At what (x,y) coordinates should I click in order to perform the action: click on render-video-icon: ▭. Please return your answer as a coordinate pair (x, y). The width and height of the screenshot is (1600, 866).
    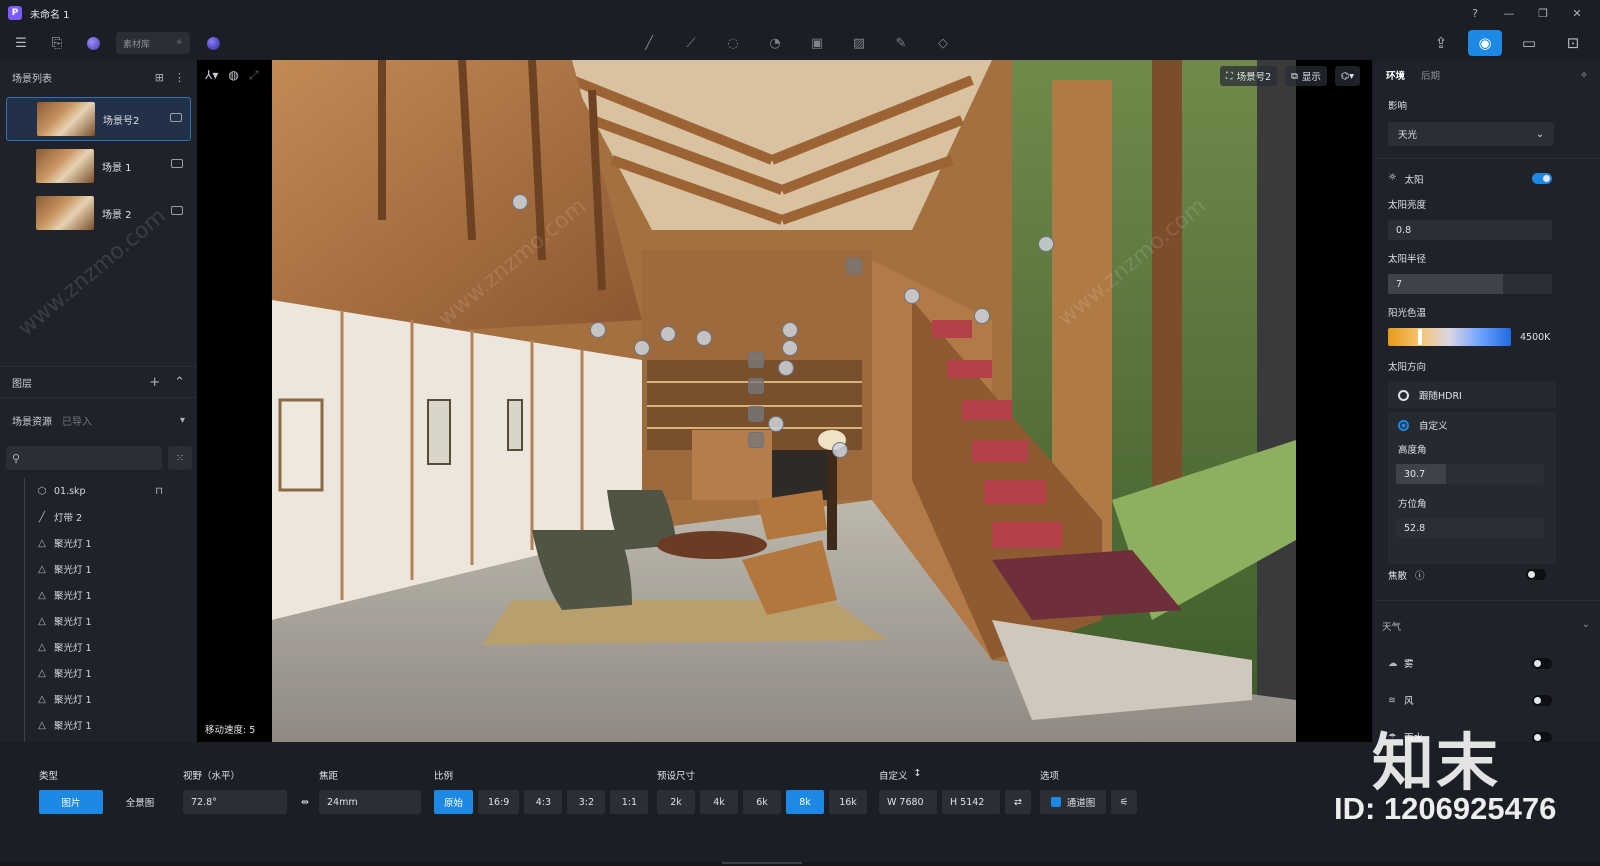
    Looking at the image, I should click on (1529, 43).